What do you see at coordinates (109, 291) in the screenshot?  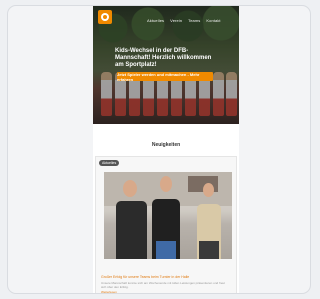 I see `read-more-link: Weiterlesen` at bounding box center [109, 291].